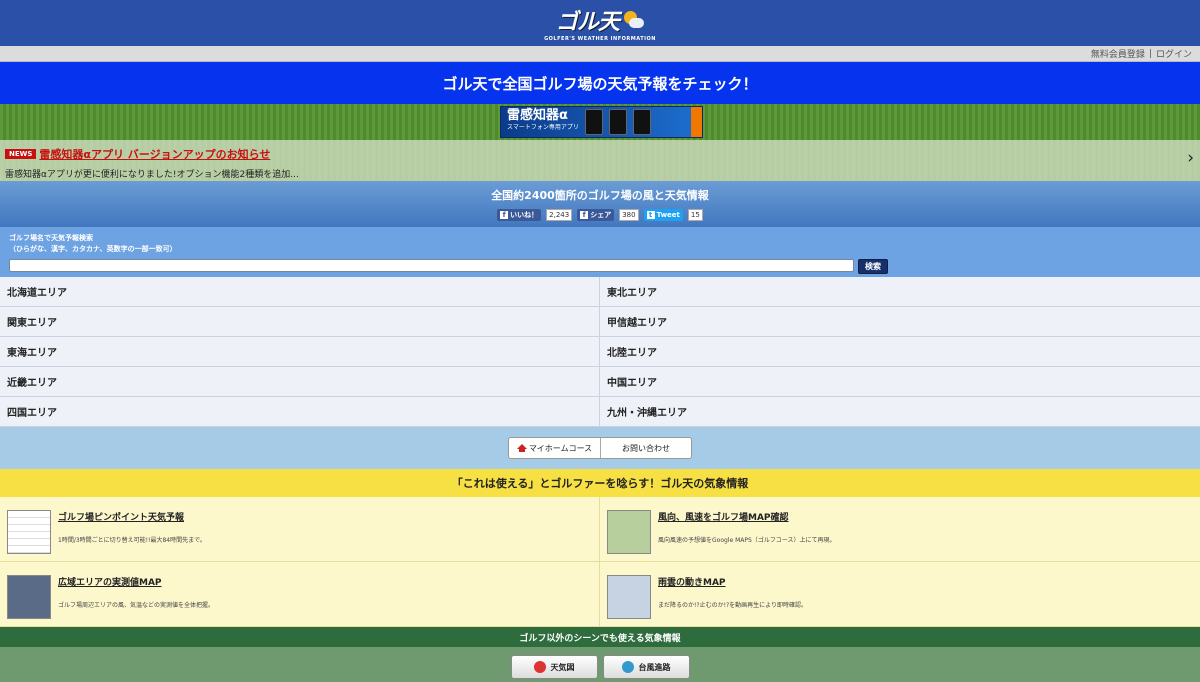 The width and height of the screenshot is (1200, 682). What do you see at coordinates (900, 594) in the screenshot?
I see `weather-info-item: 雨雲の動きMAP まだ降るのか!?止むのか!?を動画再生により即時確認。` at bounding box center [900, 594].